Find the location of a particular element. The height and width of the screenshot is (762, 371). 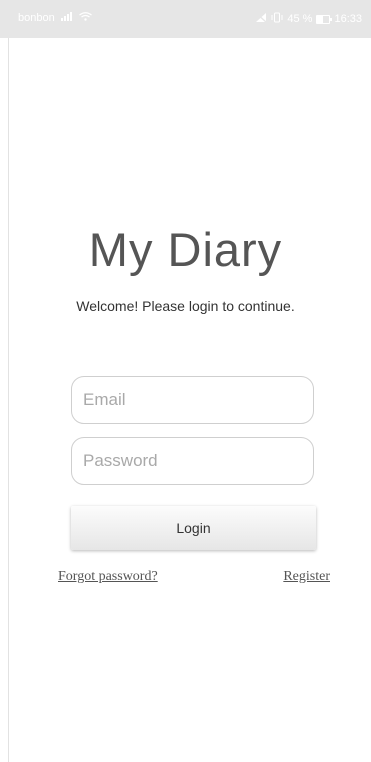

battery-icon is located at coordinates (324, 19).